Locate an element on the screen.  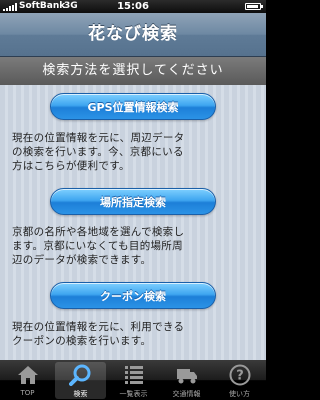
description-line: の検索を行います。今、京都にいる is located at coordinates (98, 152).